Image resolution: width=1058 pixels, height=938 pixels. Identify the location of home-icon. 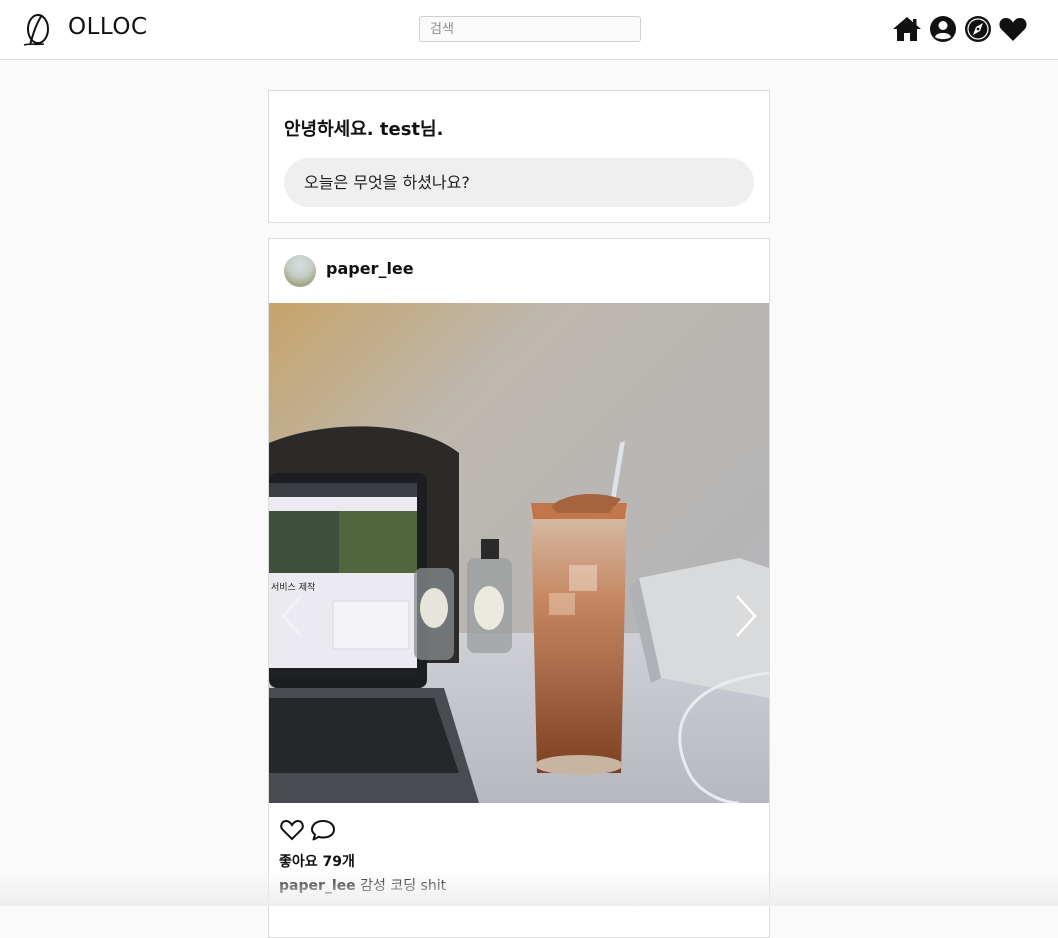
(907, 29).